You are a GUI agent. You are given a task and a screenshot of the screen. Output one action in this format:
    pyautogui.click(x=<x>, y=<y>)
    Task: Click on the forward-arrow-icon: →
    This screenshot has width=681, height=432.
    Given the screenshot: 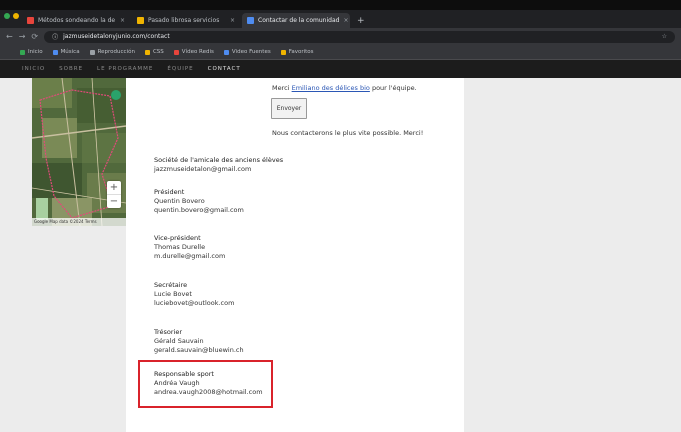 What is the action you would take?
    pyautogui.click(x=22, y=36)
    